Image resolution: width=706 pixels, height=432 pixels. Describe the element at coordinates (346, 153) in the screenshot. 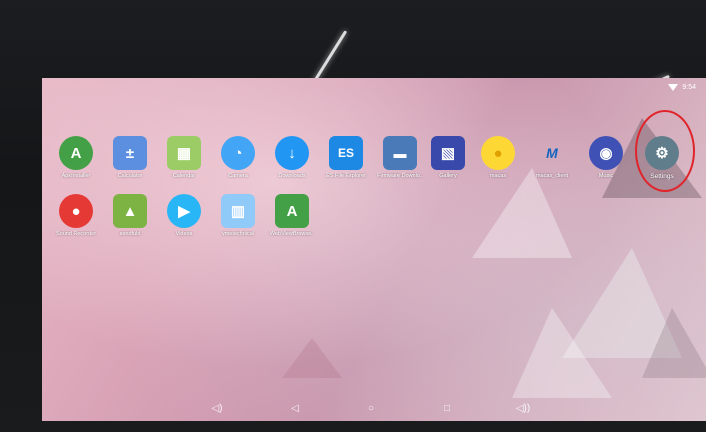

I see `folder-icon: ES` at that location.